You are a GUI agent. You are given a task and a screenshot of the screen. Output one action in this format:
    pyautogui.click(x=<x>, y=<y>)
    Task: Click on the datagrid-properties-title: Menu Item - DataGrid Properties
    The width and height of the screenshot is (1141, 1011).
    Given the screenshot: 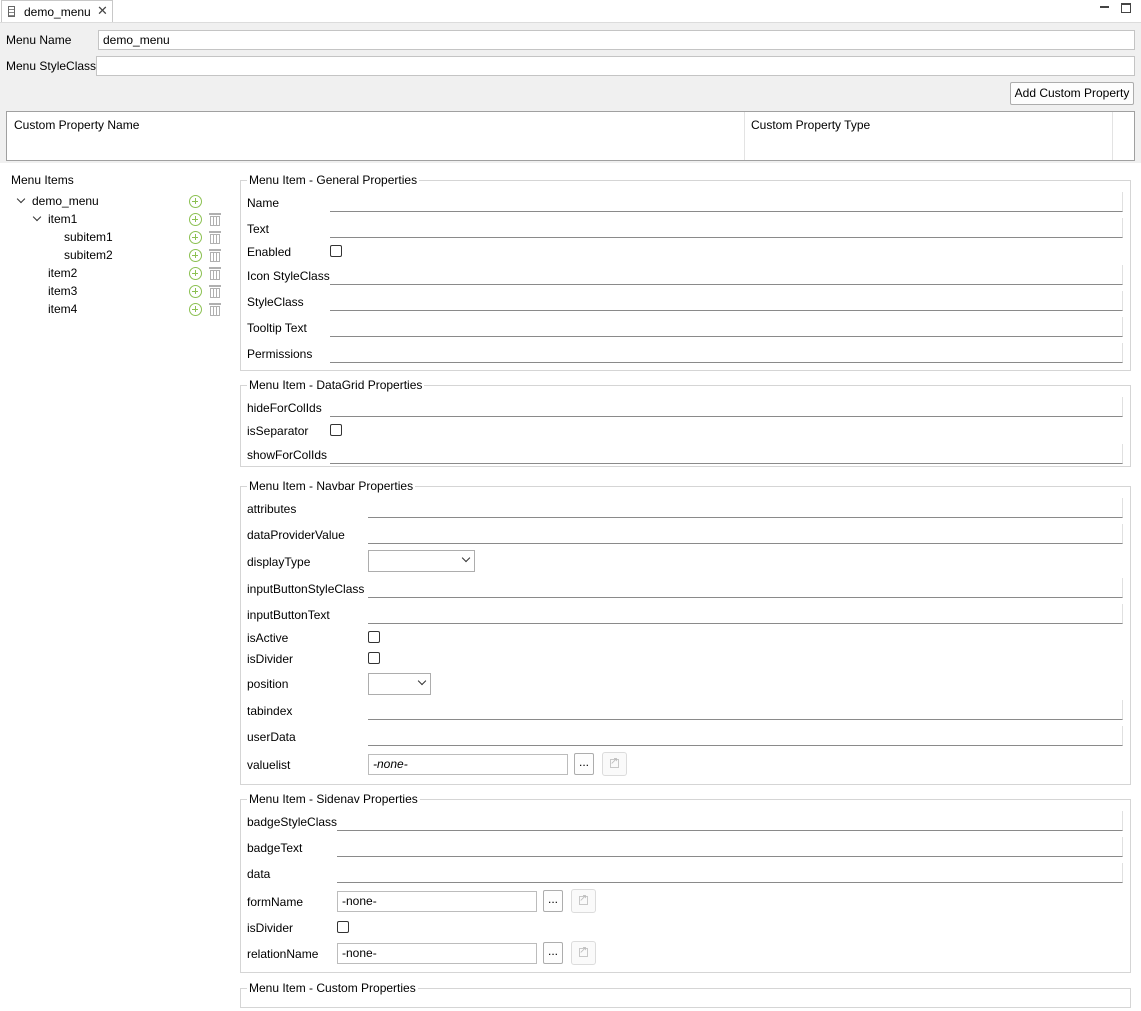 What is the action you would take?
    pyautogui.click(x=336, y=385)
    